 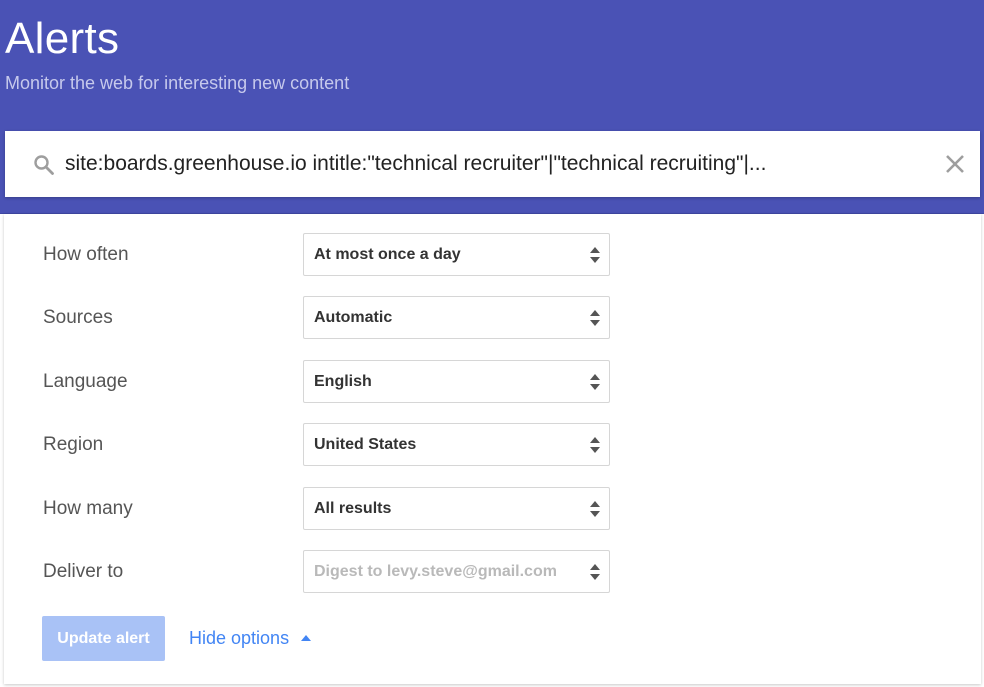 What do you see at coordinates (62, 38) in the screenshot?
I see `page-title: Alerts` at bounding box center [62, 38].